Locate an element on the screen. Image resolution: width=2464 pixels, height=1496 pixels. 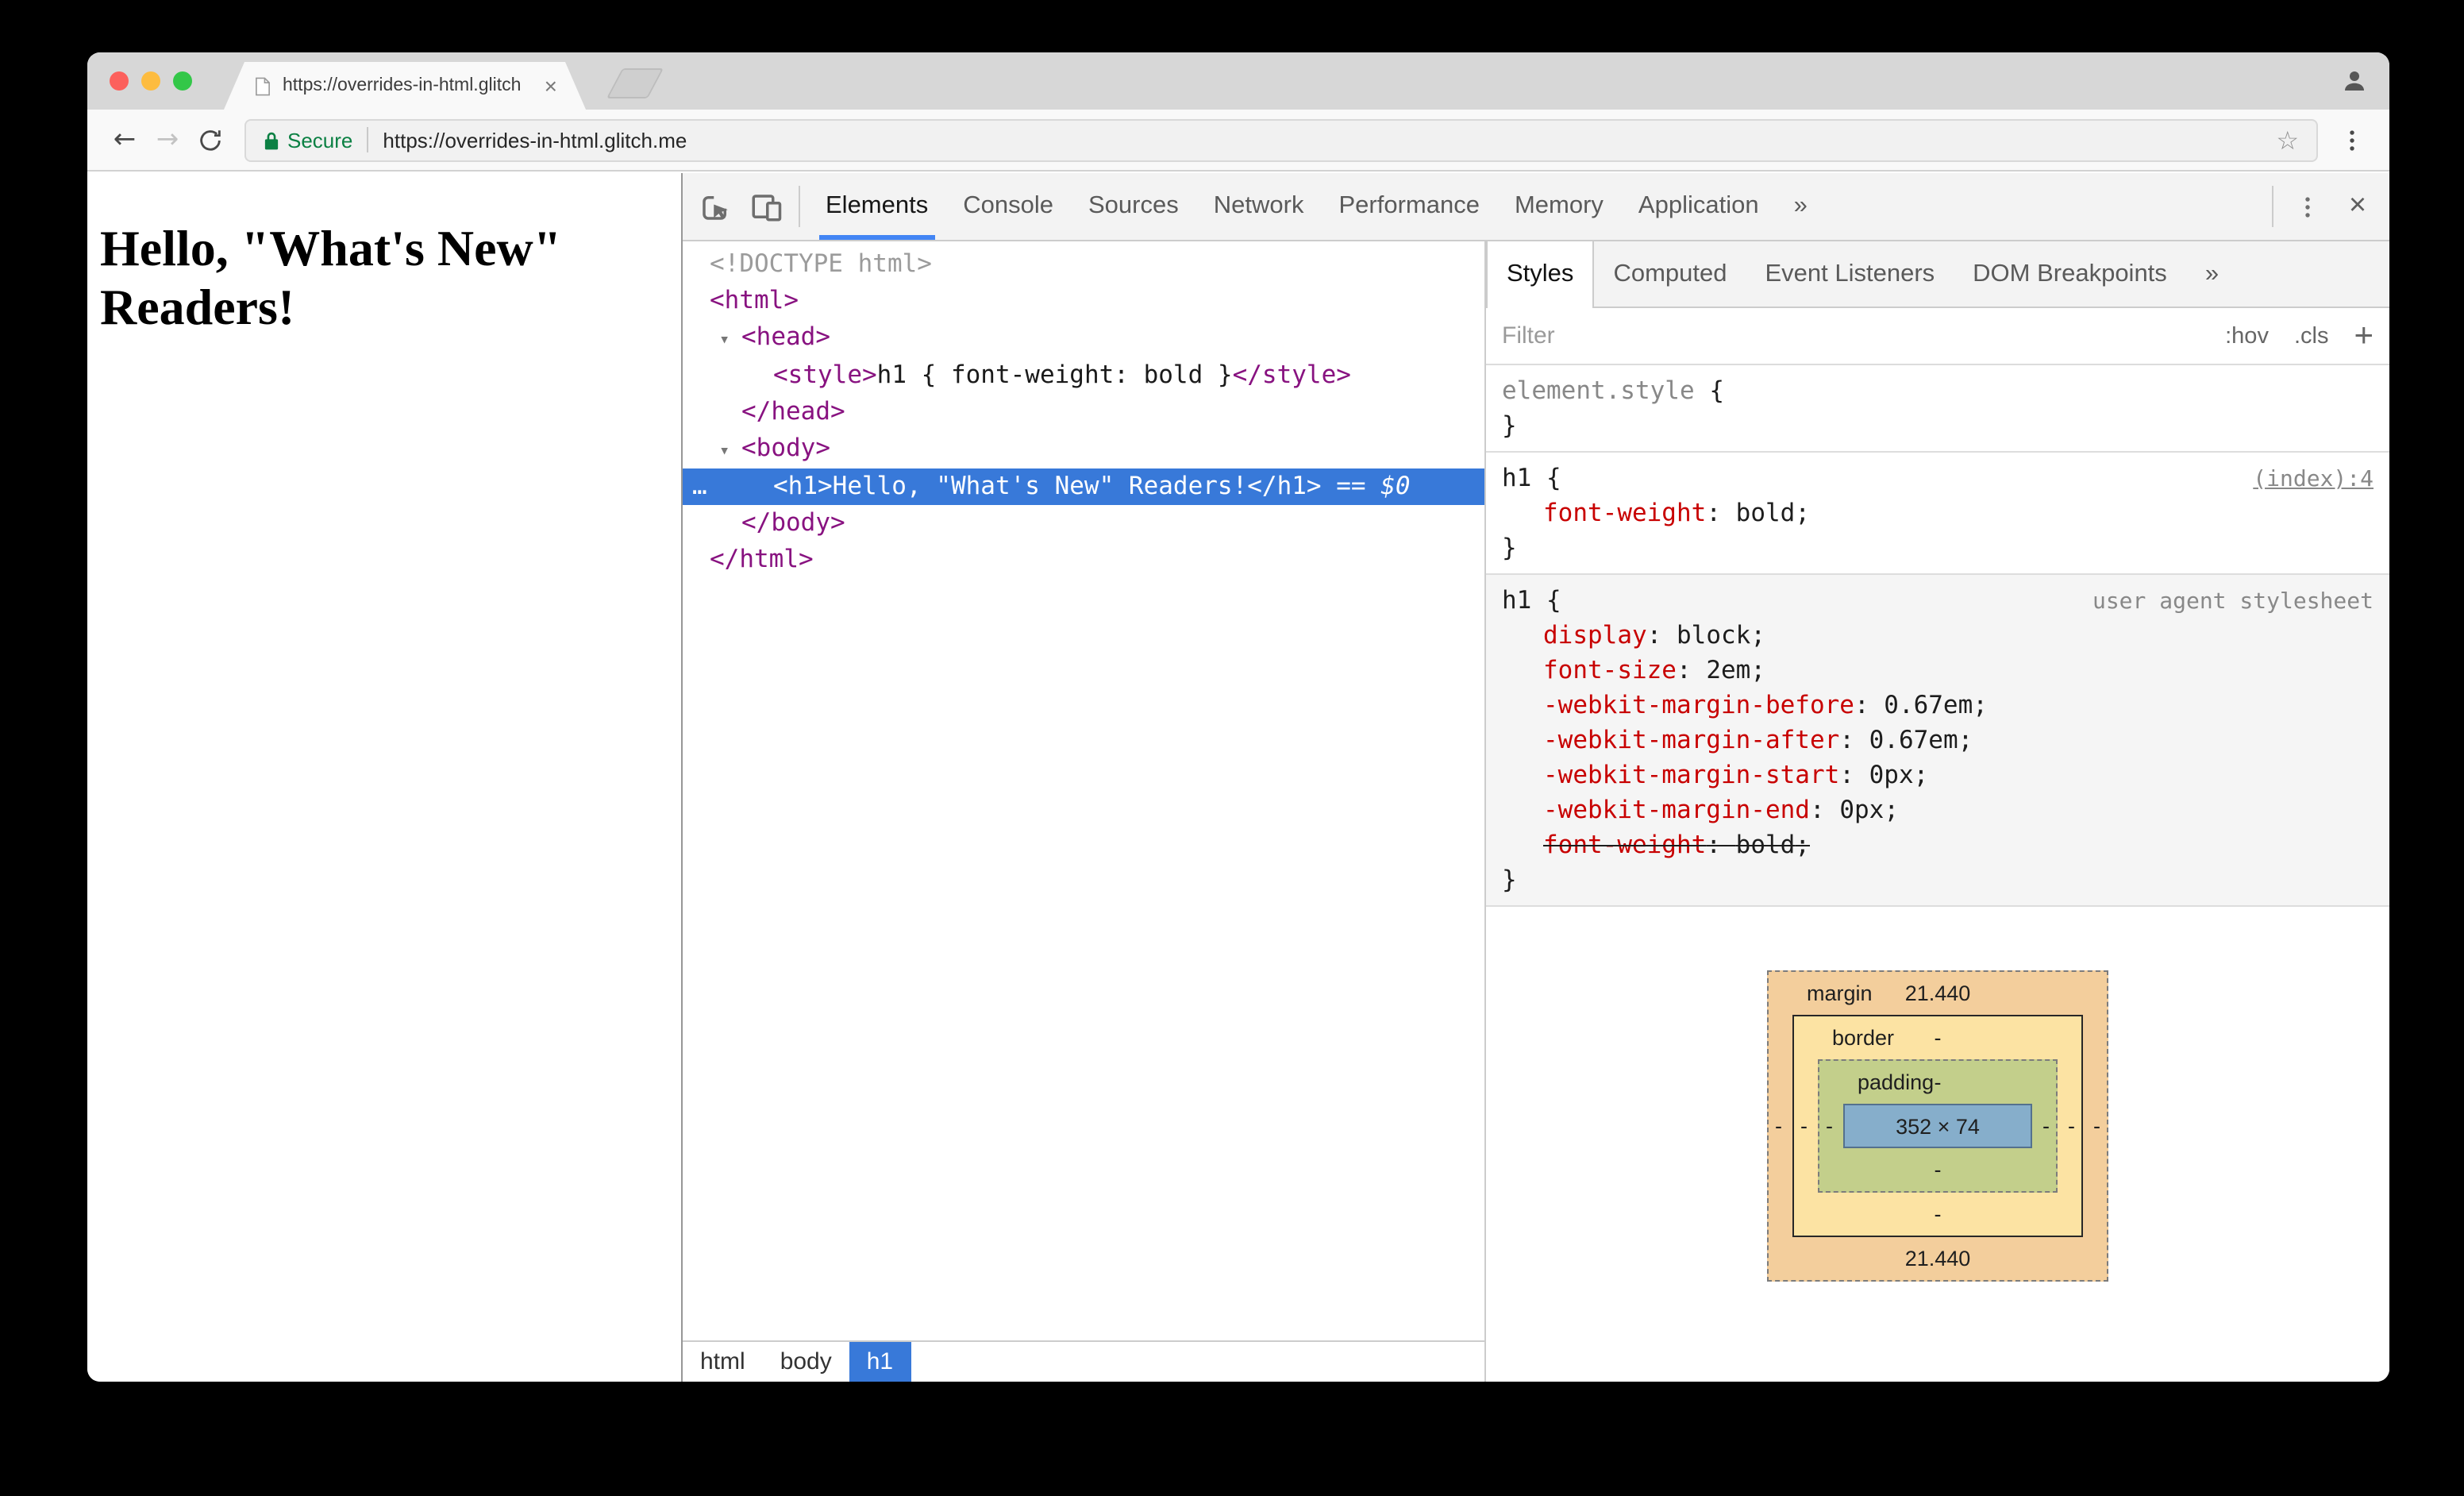
padding-right-value: - is located at coordinates (2046, 1126).